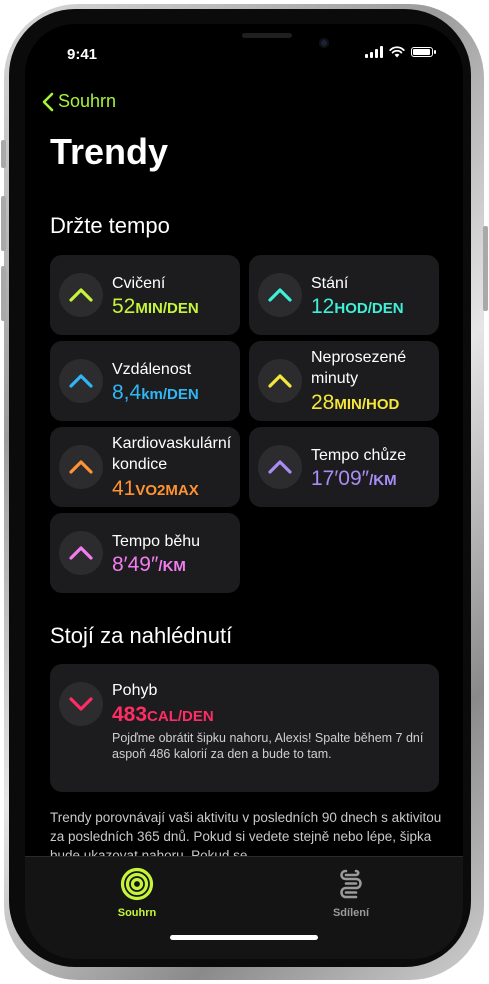 The height and width of the screenshot is (984, 489). I want to click on highlight-value: 483CAL/DEN, so click(163, 714).